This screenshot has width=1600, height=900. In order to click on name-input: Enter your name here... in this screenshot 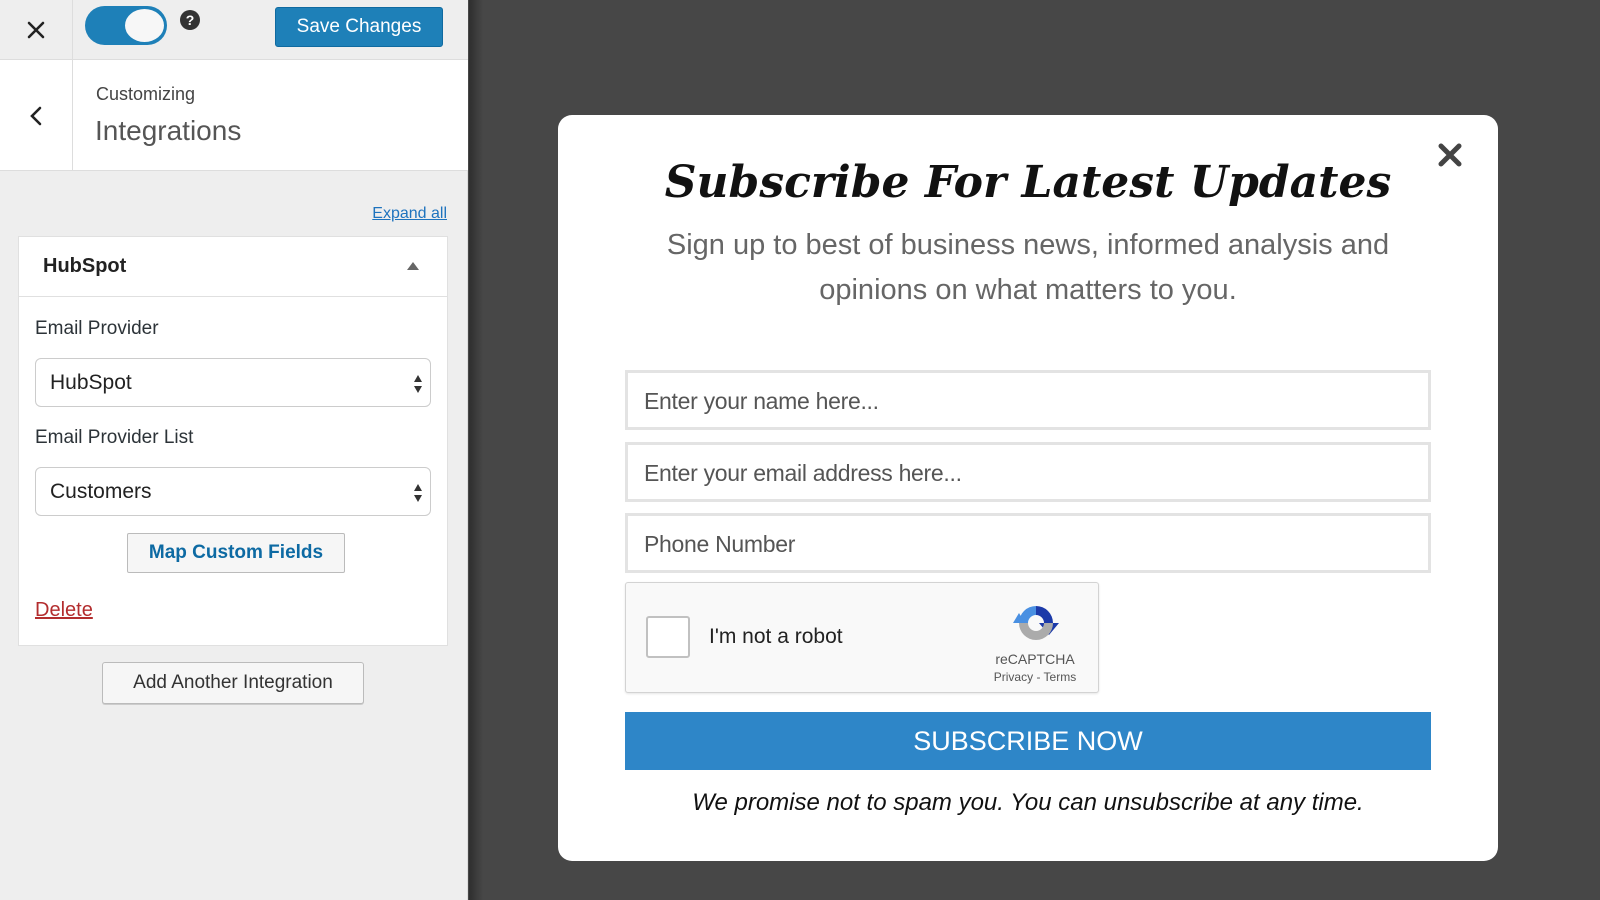, I will do `click(1028, 400)`.